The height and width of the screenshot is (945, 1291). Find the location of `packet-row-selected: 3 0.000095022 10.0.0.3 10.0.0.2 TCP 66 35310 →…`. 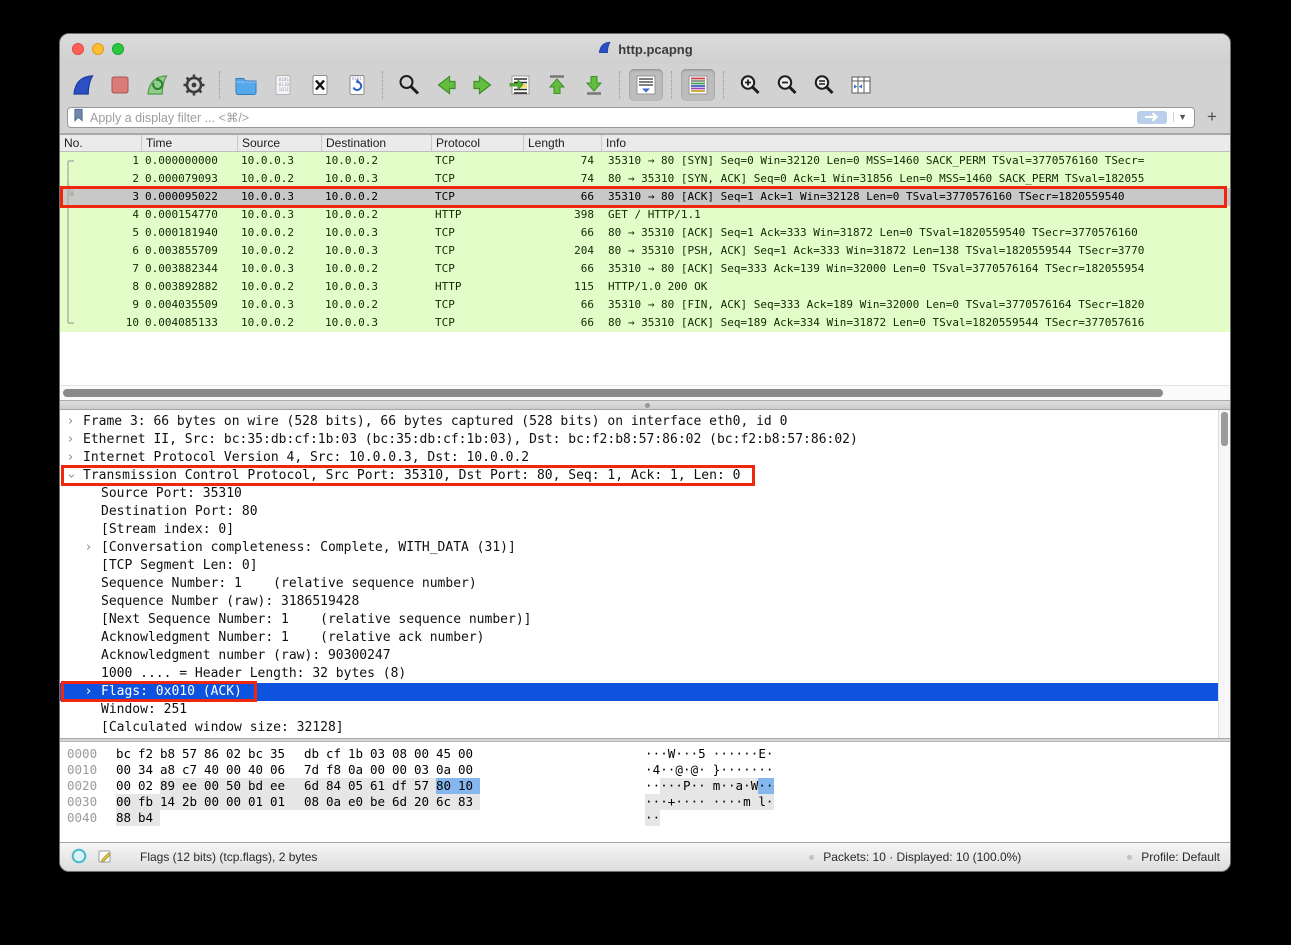

packet-row-selected: 3 0.000095022 10.0.0.3 10.0.0.2 TCP 66 35310 →… is located at coordinates (645, 197).